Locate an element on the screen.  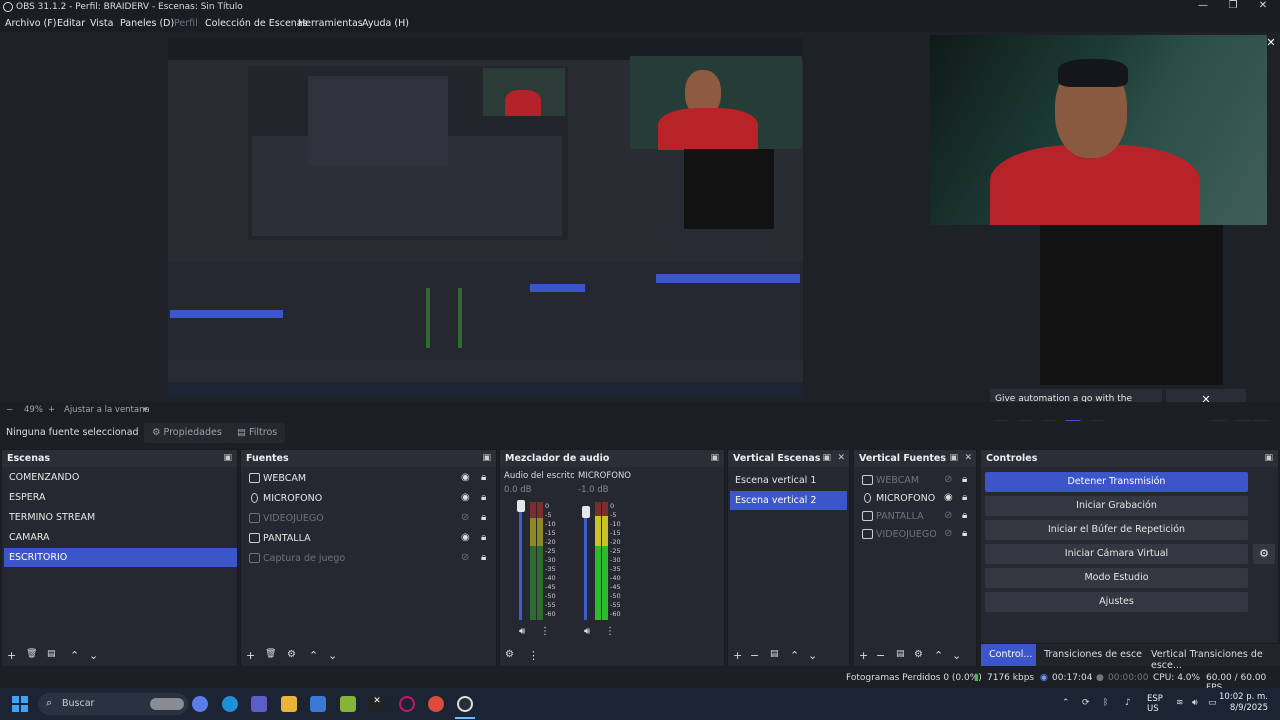
source-row: VIDEOJUEGO ⊘ 🔒︎ is located at coordinates (370, 519).